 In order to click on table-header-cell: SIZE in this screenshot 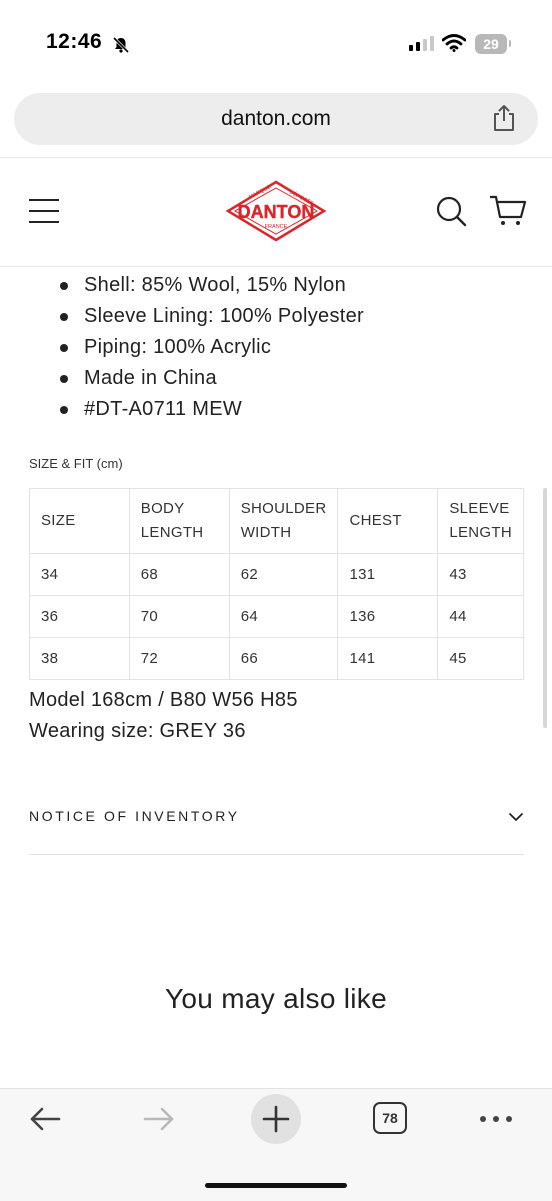, I will do `click(79, 521)`.